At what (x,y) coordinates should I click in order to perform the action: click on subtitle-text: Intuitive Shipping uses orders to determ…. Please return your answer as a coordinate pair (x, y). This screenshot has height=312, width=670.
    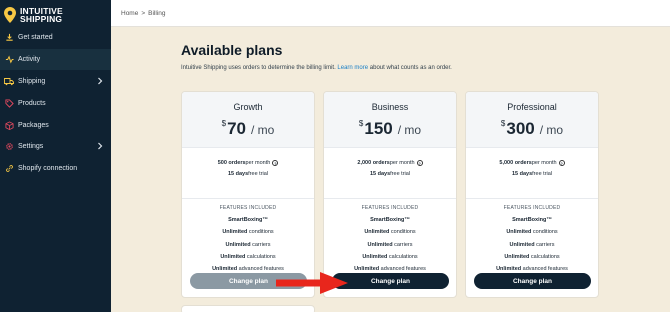
    Looking at the image, I should click on (259, 68).